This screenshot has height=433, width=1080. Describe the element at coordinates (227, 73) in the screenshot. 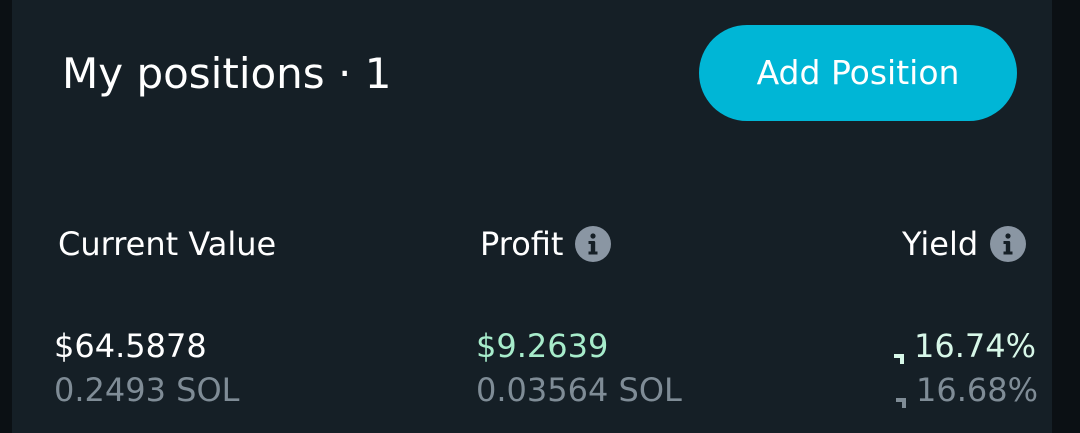

I see `page-title: My positions · 1` at that location.